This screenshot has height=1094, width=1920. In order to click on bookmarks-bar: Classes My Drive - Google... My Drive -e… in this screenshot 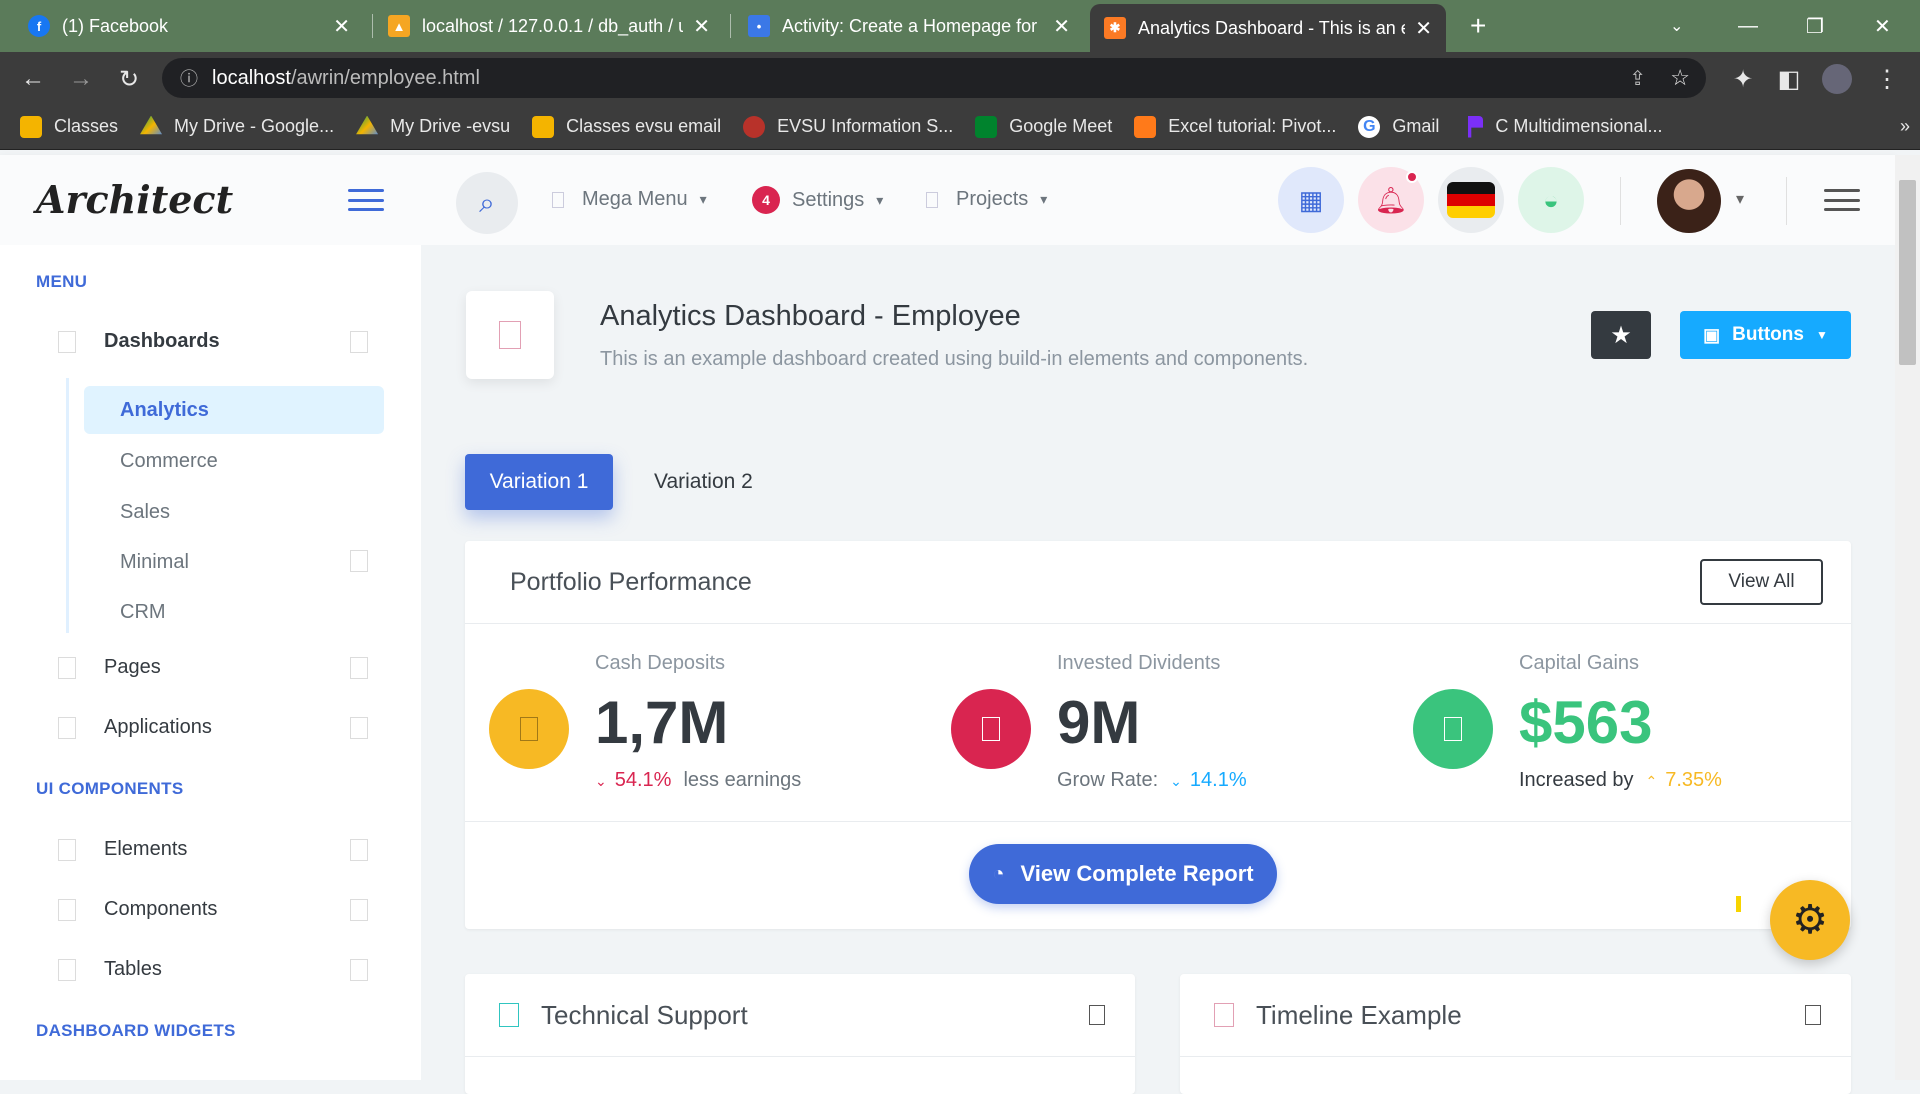, I will do `click(960, 127)`.